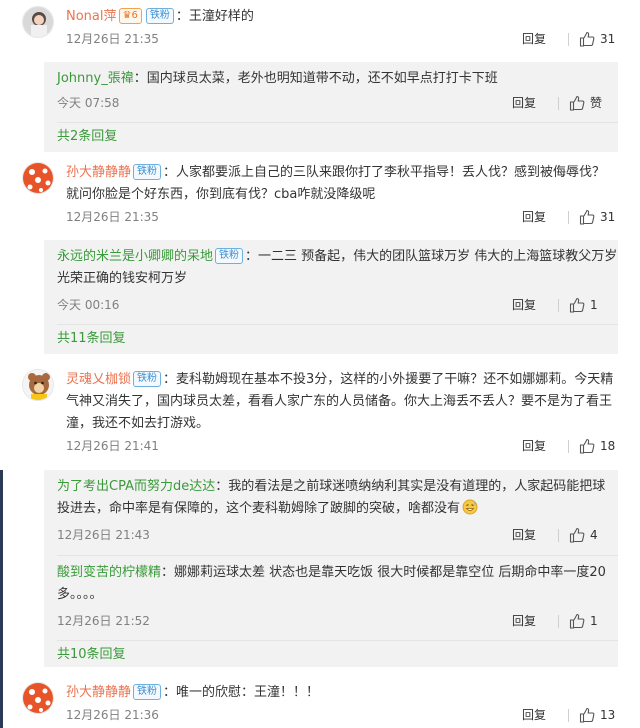 The width and height of the screenshot is (640, 728). What do you see at coordinates (103, 621) in the screenshot?
I see `sub-reply-time: 12月26日 21:52` at bounding box center [103, 621].